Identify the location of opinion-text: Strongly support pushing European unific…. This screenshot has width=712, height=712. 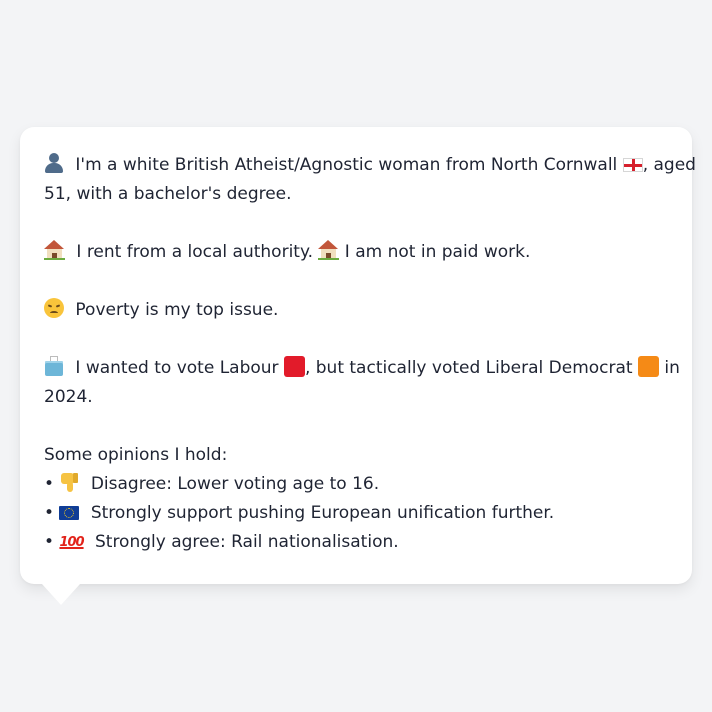
(320, 513).